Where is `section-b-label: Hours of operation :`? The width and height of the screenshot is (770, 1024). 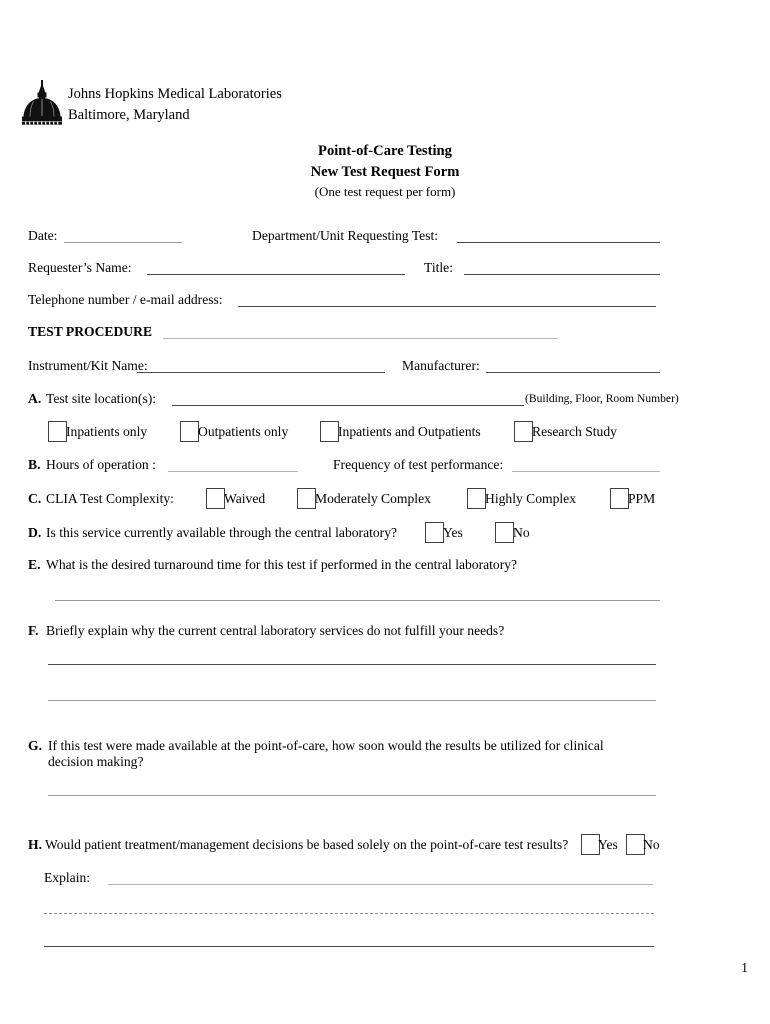 section-b-label: Hours of operation : is located at coordinates (101, 464).